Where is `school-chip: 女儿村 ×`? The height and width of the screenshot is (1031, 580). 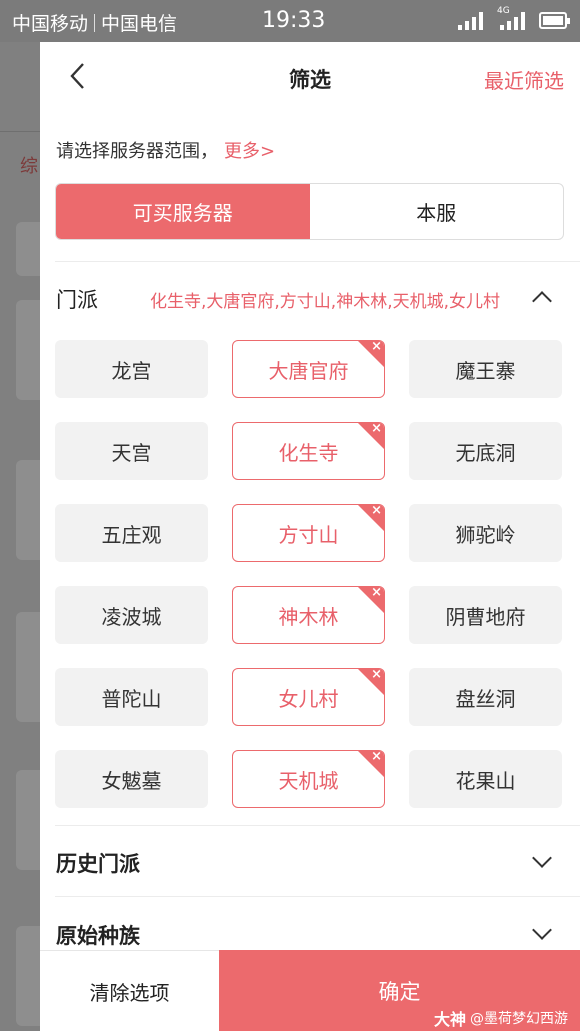 school-chip: 女儿村 × is located at coordinates (308, 697).